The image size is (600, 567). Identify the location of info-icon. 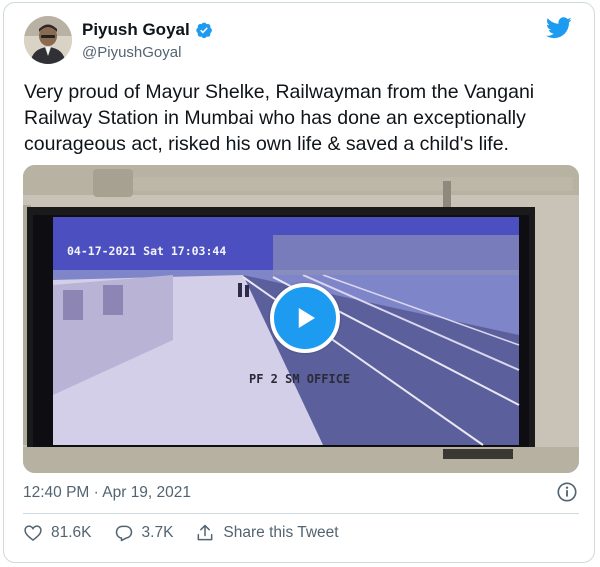
(567, 492).